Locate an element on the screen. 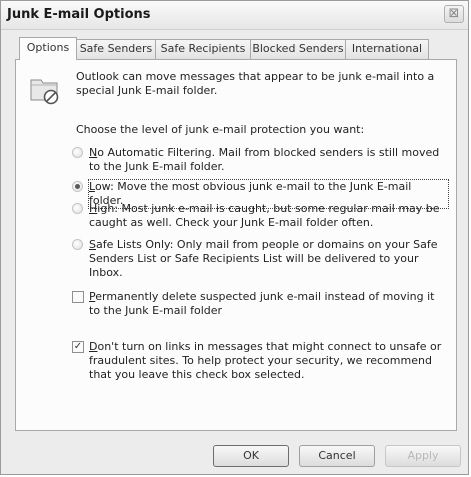 This screenshot has width=471, height=477. dialog-title: Junk E-mail Options is located at coordinates (79, 14).